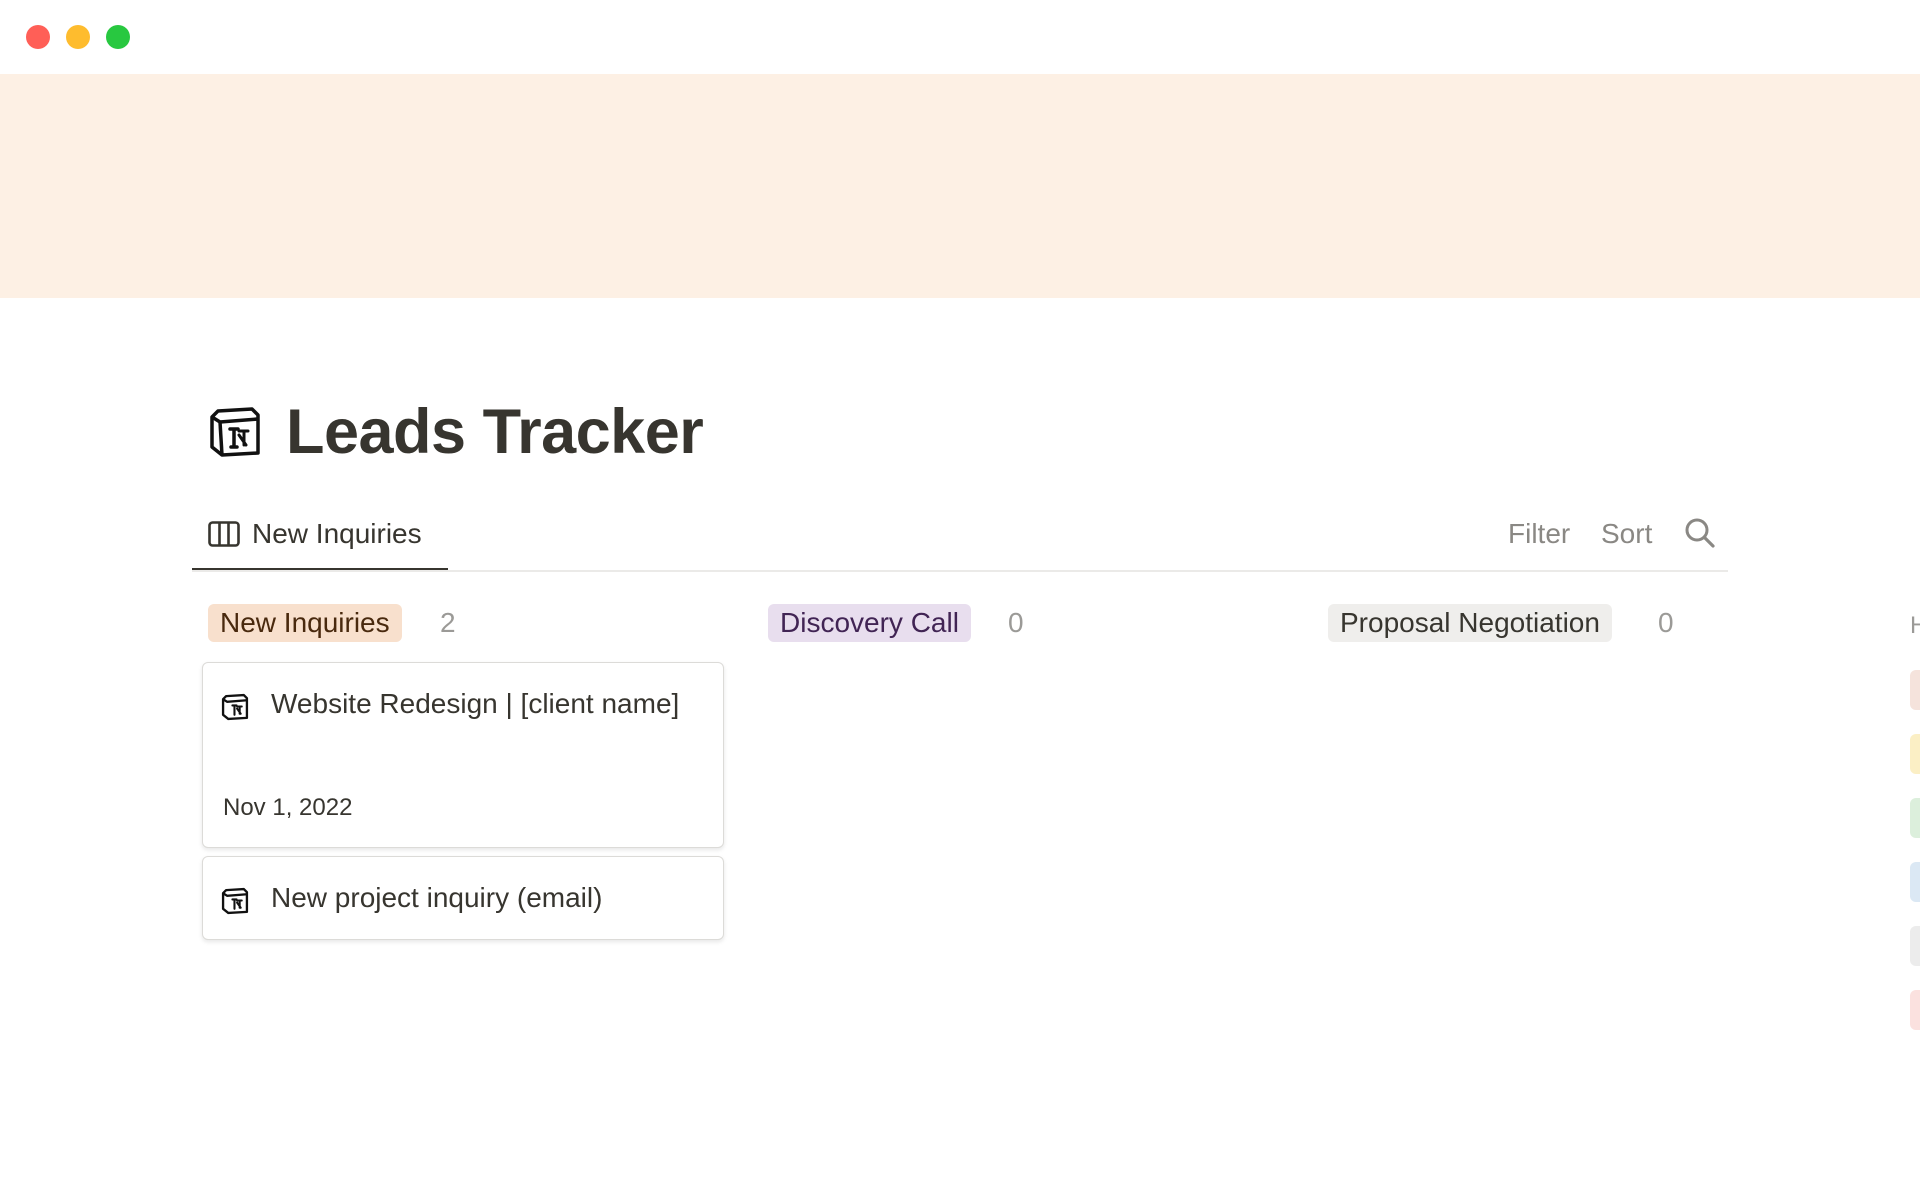  What do you see at coordinates (869, 623) in the screenshot?
I see `column-tag: Discovery Call` at bounding box center [869, 623].